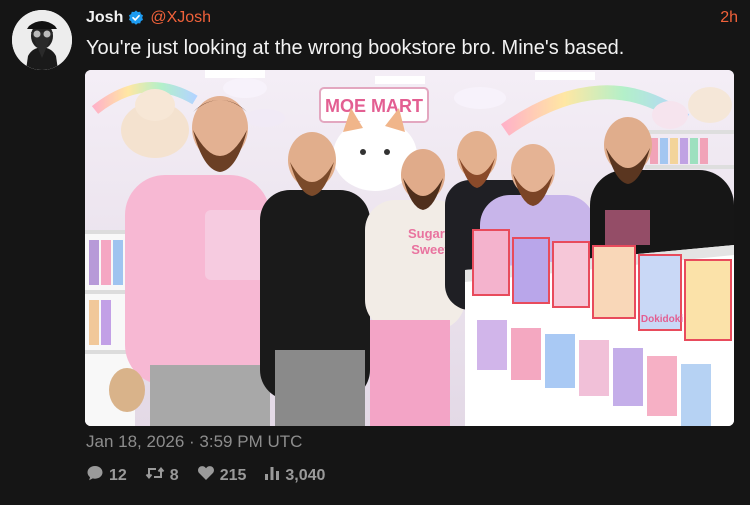 Image resolution: width=750 pixels, height=505 pixels. I want to click on box-text: Dokidoki, so click(662, 319).